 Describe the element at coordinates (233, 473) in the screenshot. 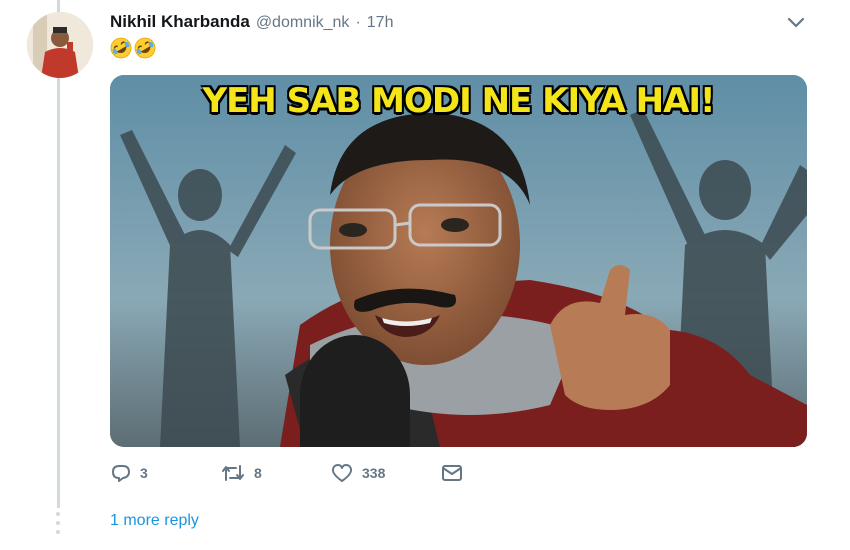

I see `retweet-icon` at that location.